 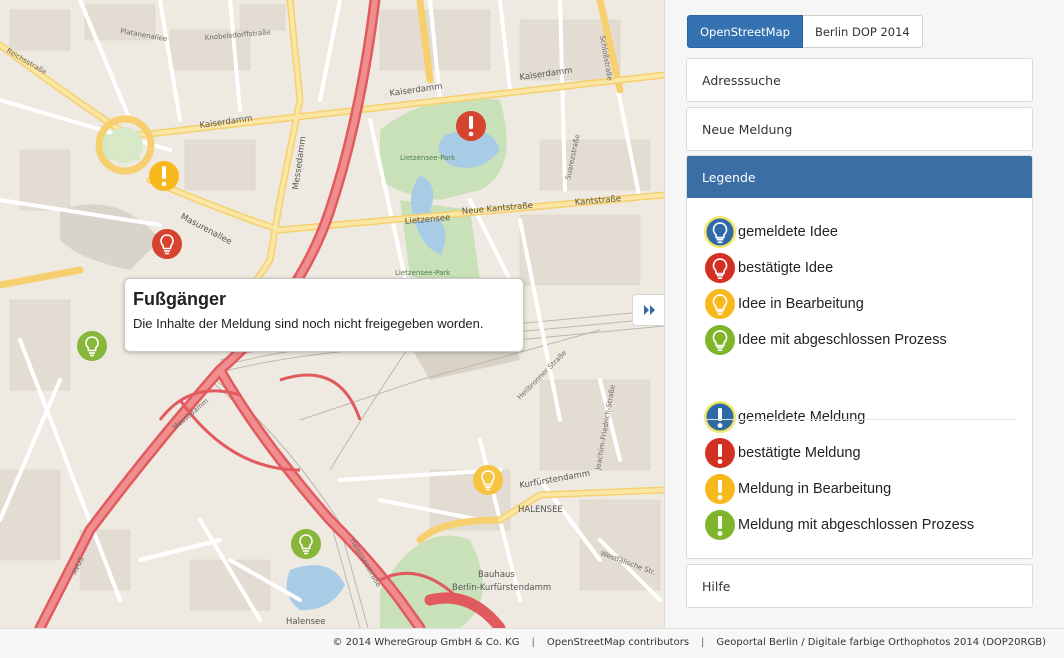 I want to click on legend-item-report-confirmed: bestätigte Meldung, so click(x=782, y=453).